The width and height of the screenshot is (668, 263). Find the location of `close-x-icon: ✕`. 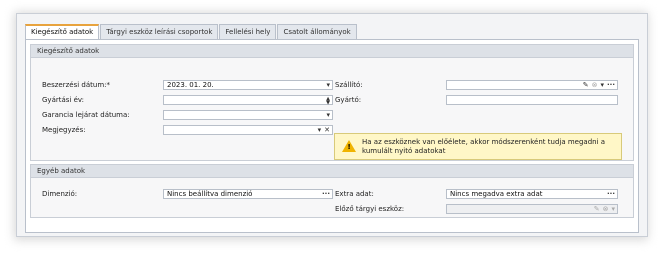

close-x-icon: ✕ is located at coordinates (327, 130).